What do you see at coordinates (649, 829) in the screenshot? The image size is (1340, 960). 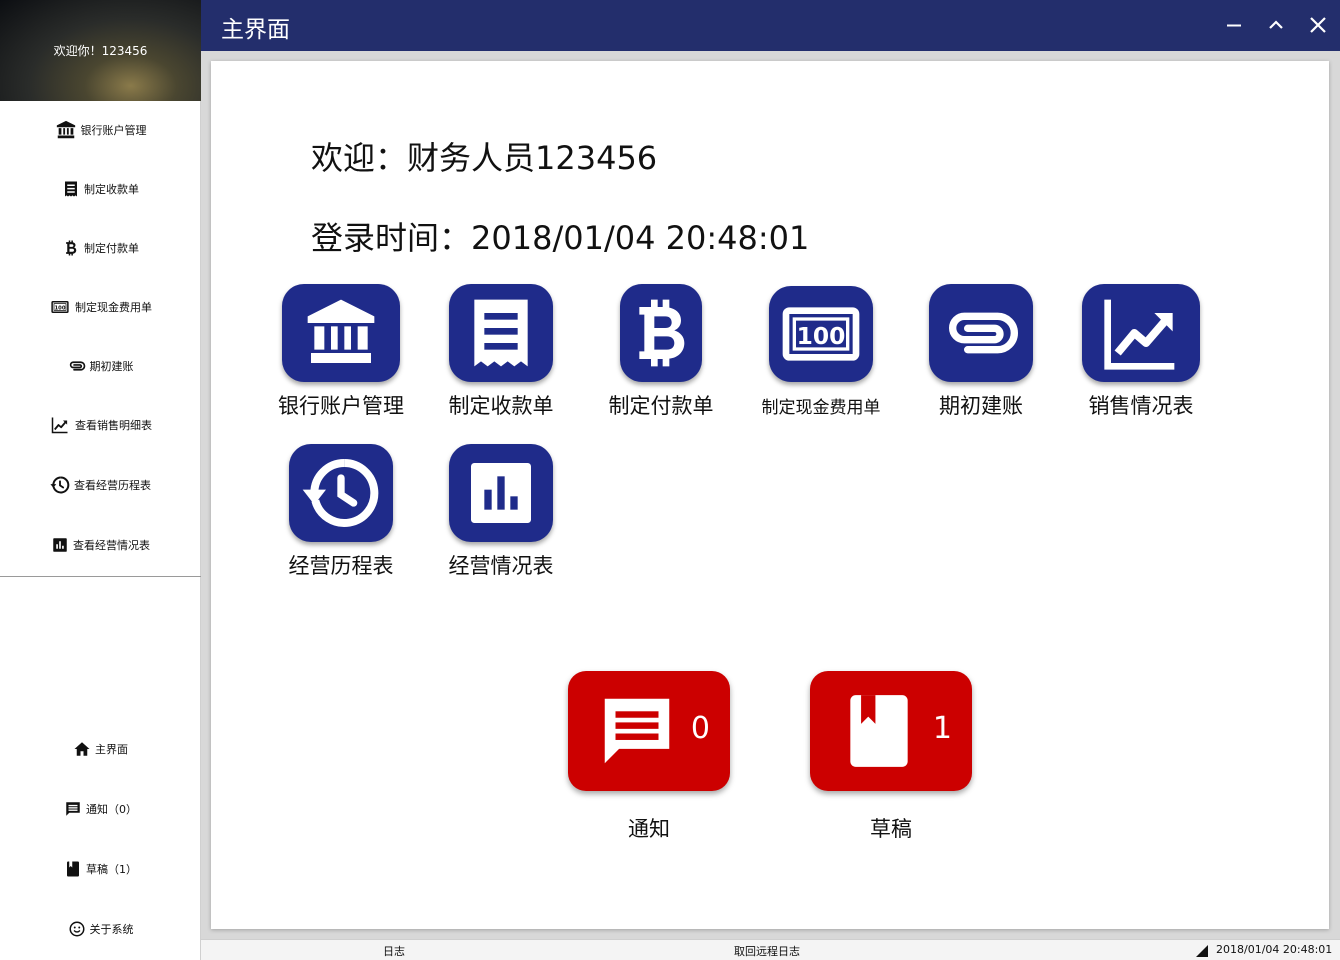 I see `notify-label: 通知` at bounding box center [649, 829].